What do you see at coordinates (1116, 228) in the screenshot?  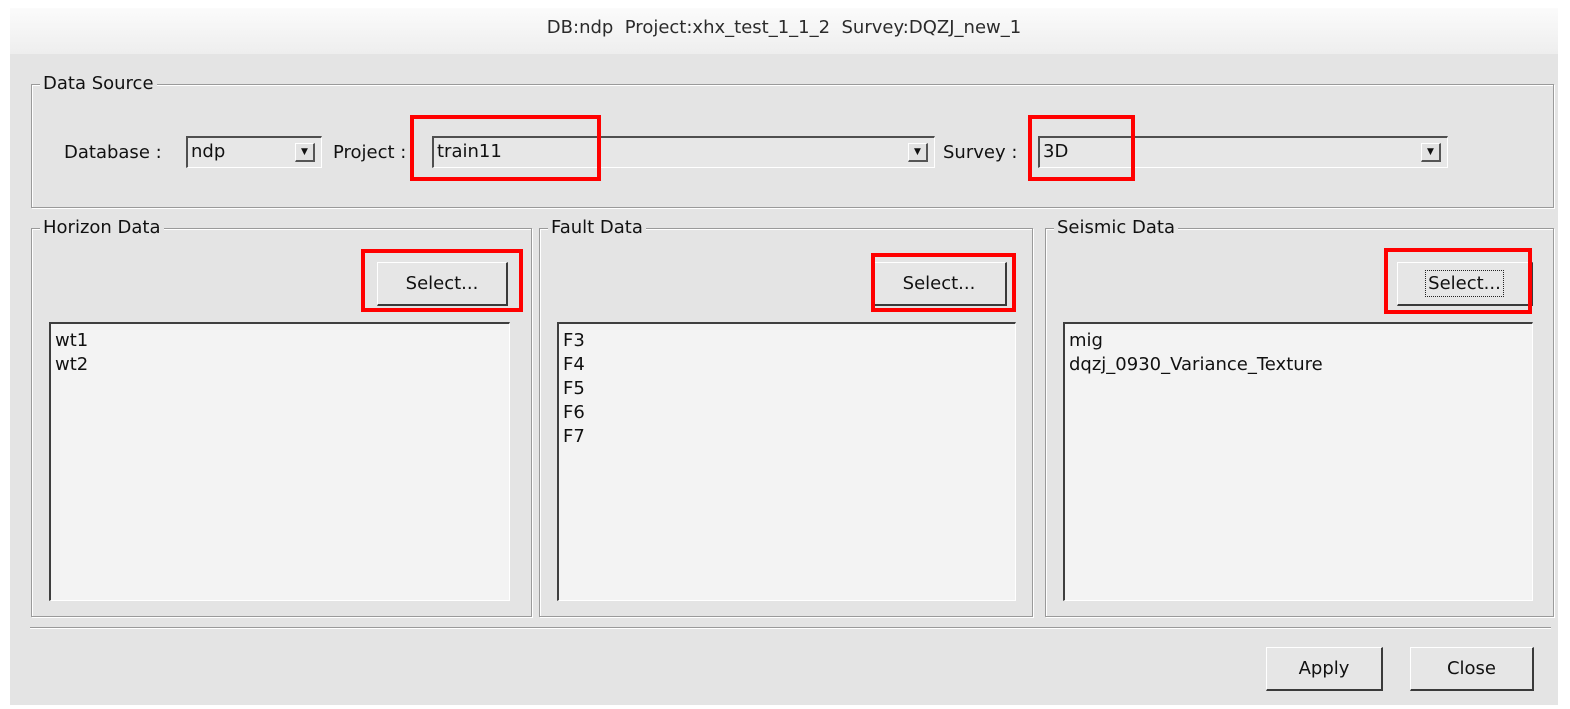 I see `seismic-group-title: Seismic Data` at bounding box center [1116, 228].